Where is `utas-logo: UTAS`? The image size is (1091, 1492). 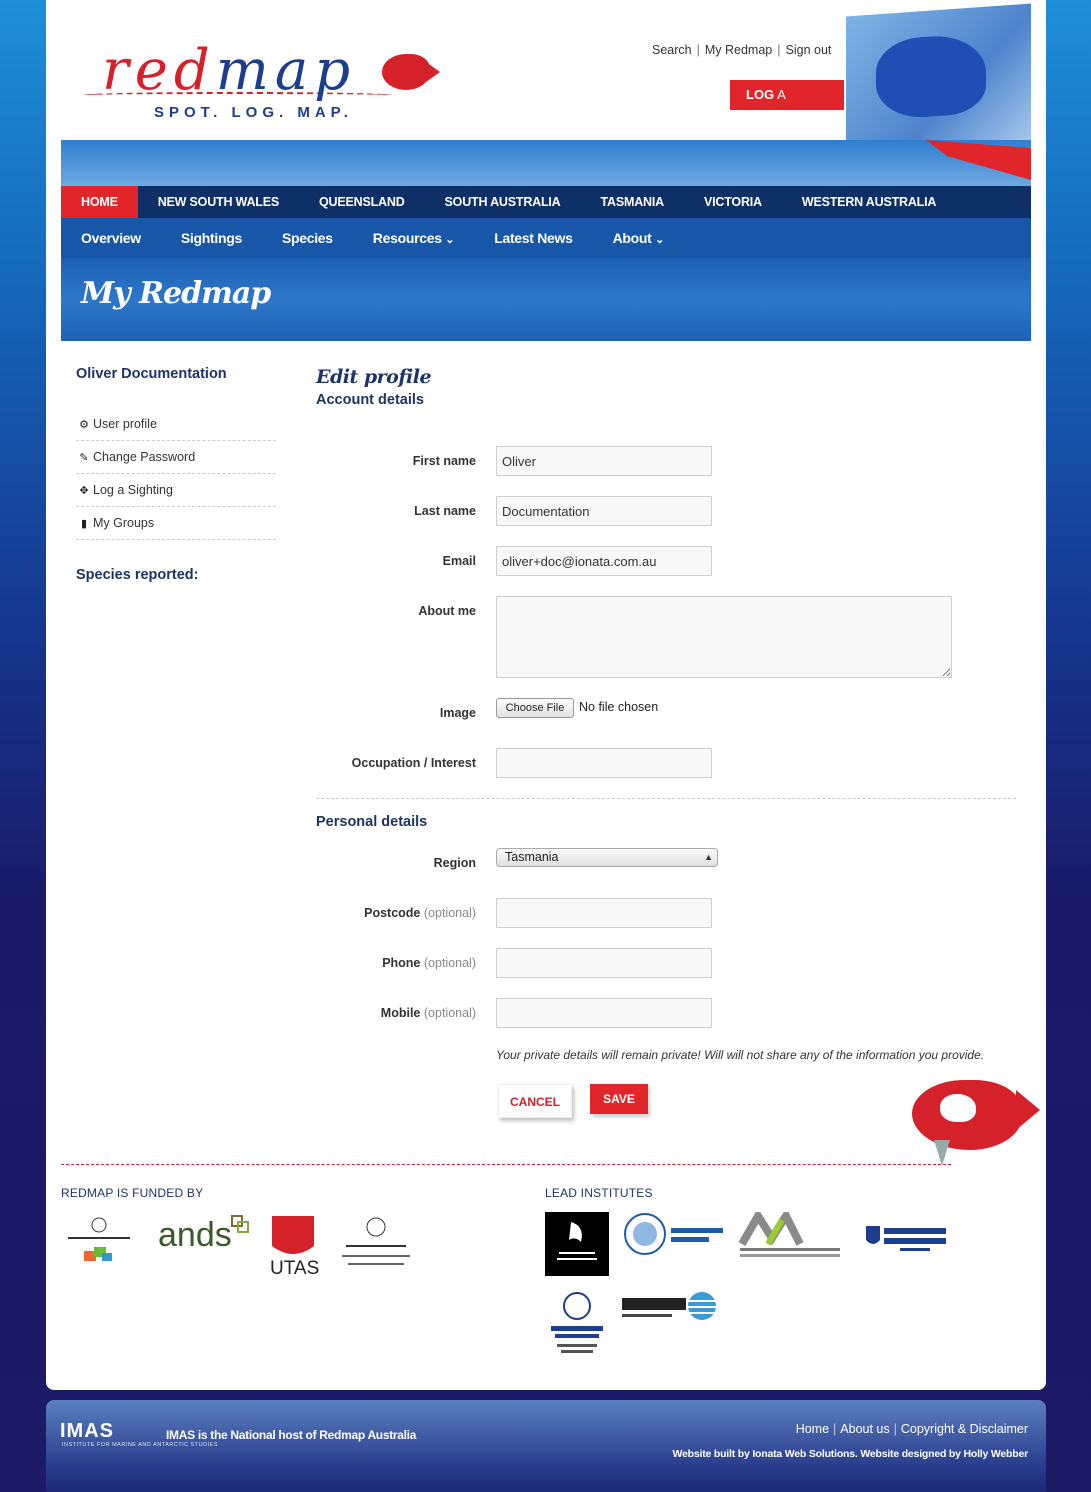
utas-logo: UTAS is located at coordinates (293, 1245).